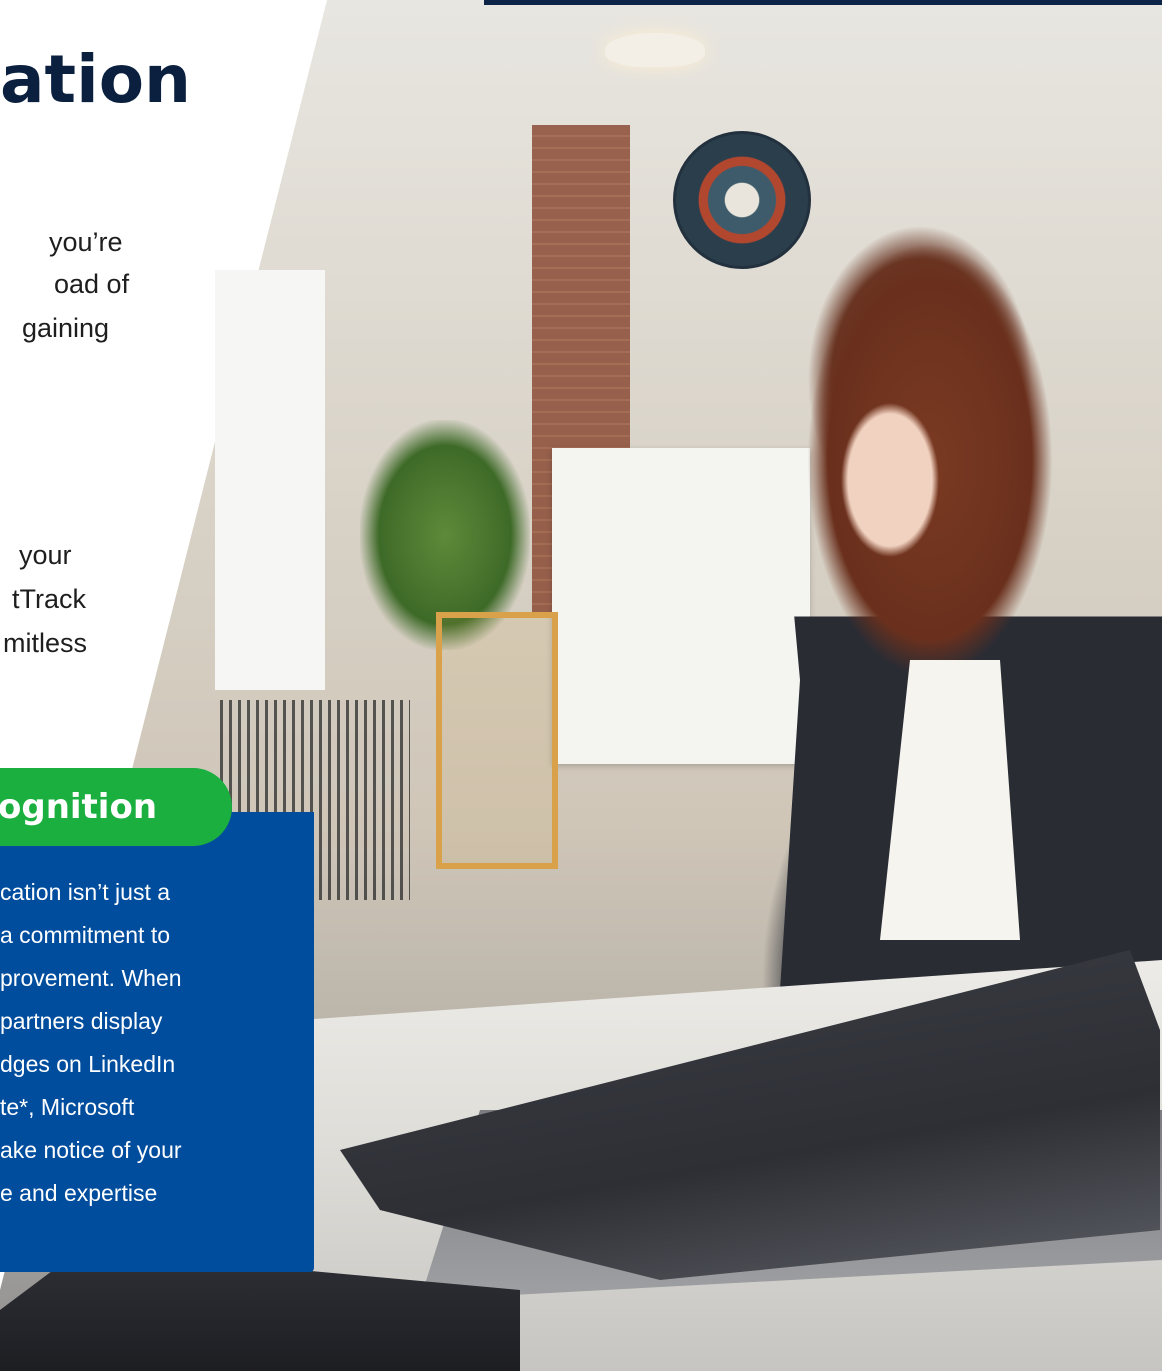 The image size is (1162, 1371). I want to click on top-accent-bar, so click(823, 2).